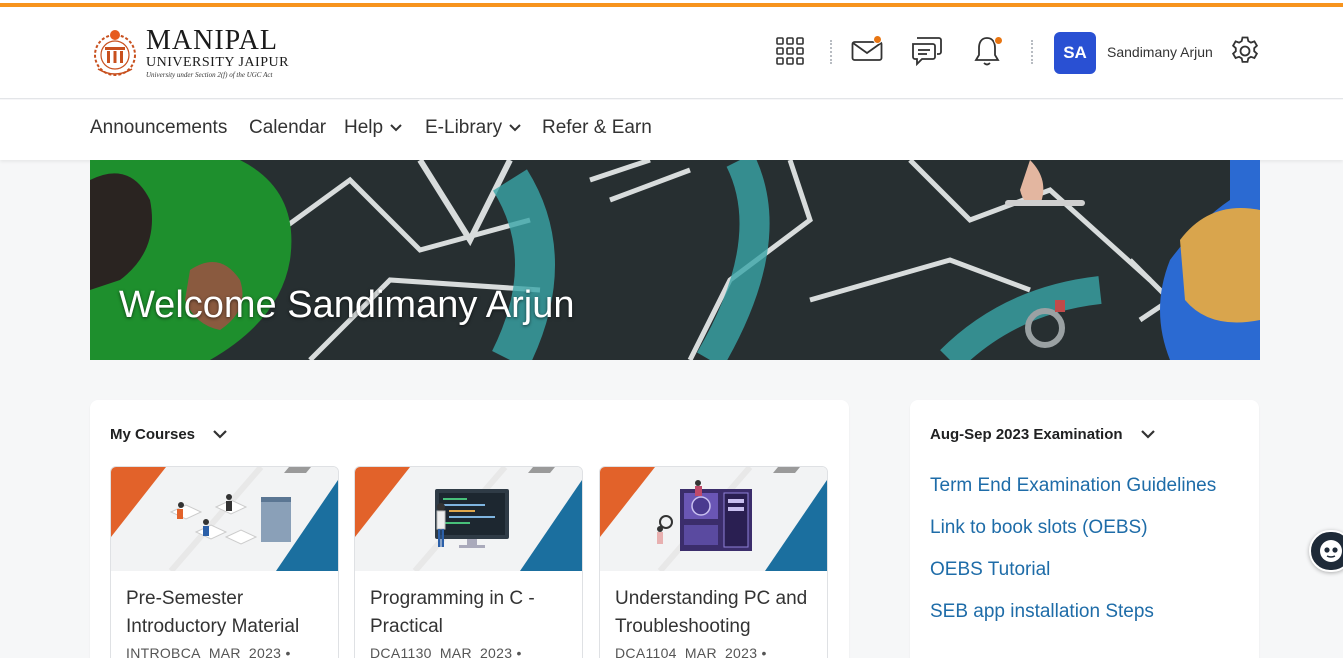  I want to click on nav-item-announcements: Announcements, so click(158, 128).